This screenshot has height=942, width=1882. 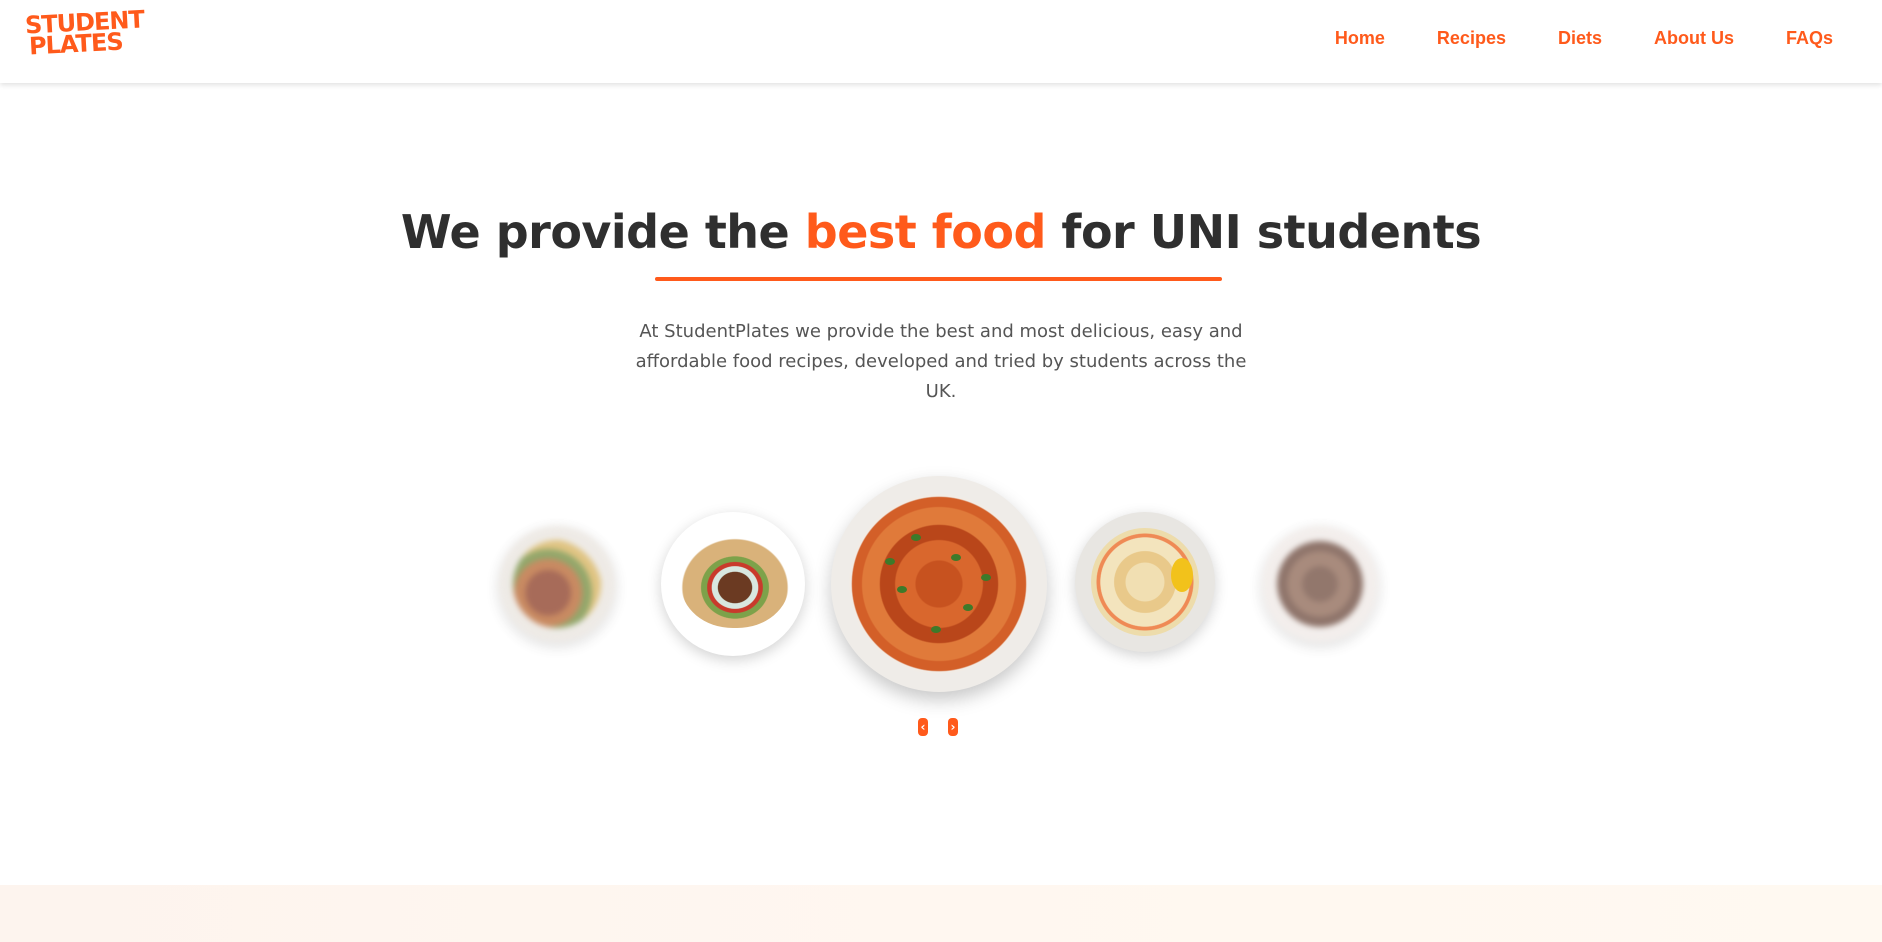 What do you see at coordinates (938, 279) in the screenshot?
I see `hero-underline` at bounding box center [938, 279].